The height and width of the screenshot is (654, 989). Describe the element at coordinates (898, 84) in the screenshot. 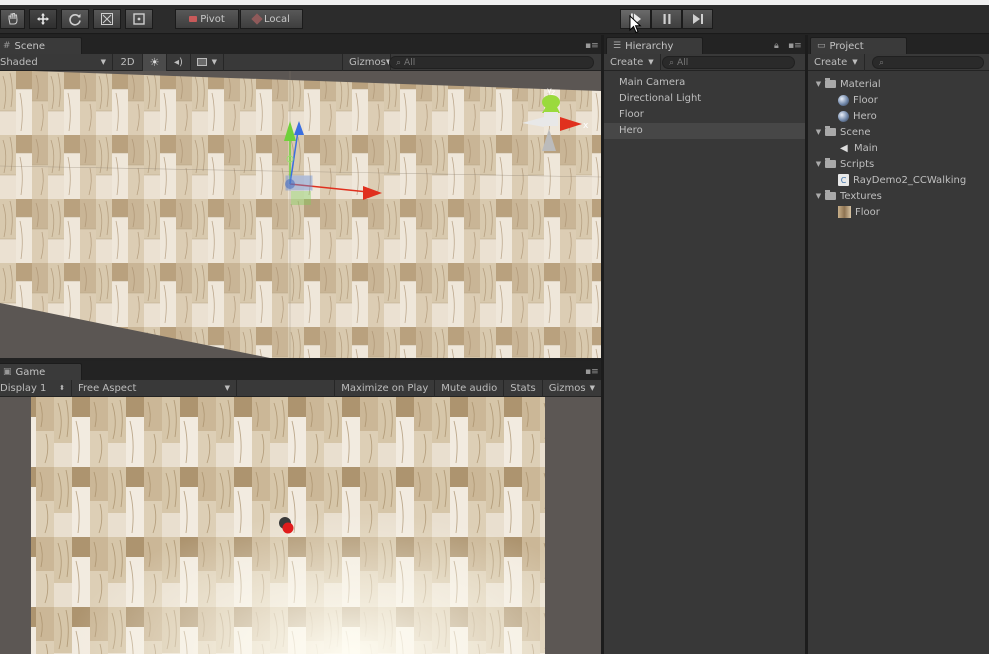

I see `project-folder-material: ▼ Material` at that location.